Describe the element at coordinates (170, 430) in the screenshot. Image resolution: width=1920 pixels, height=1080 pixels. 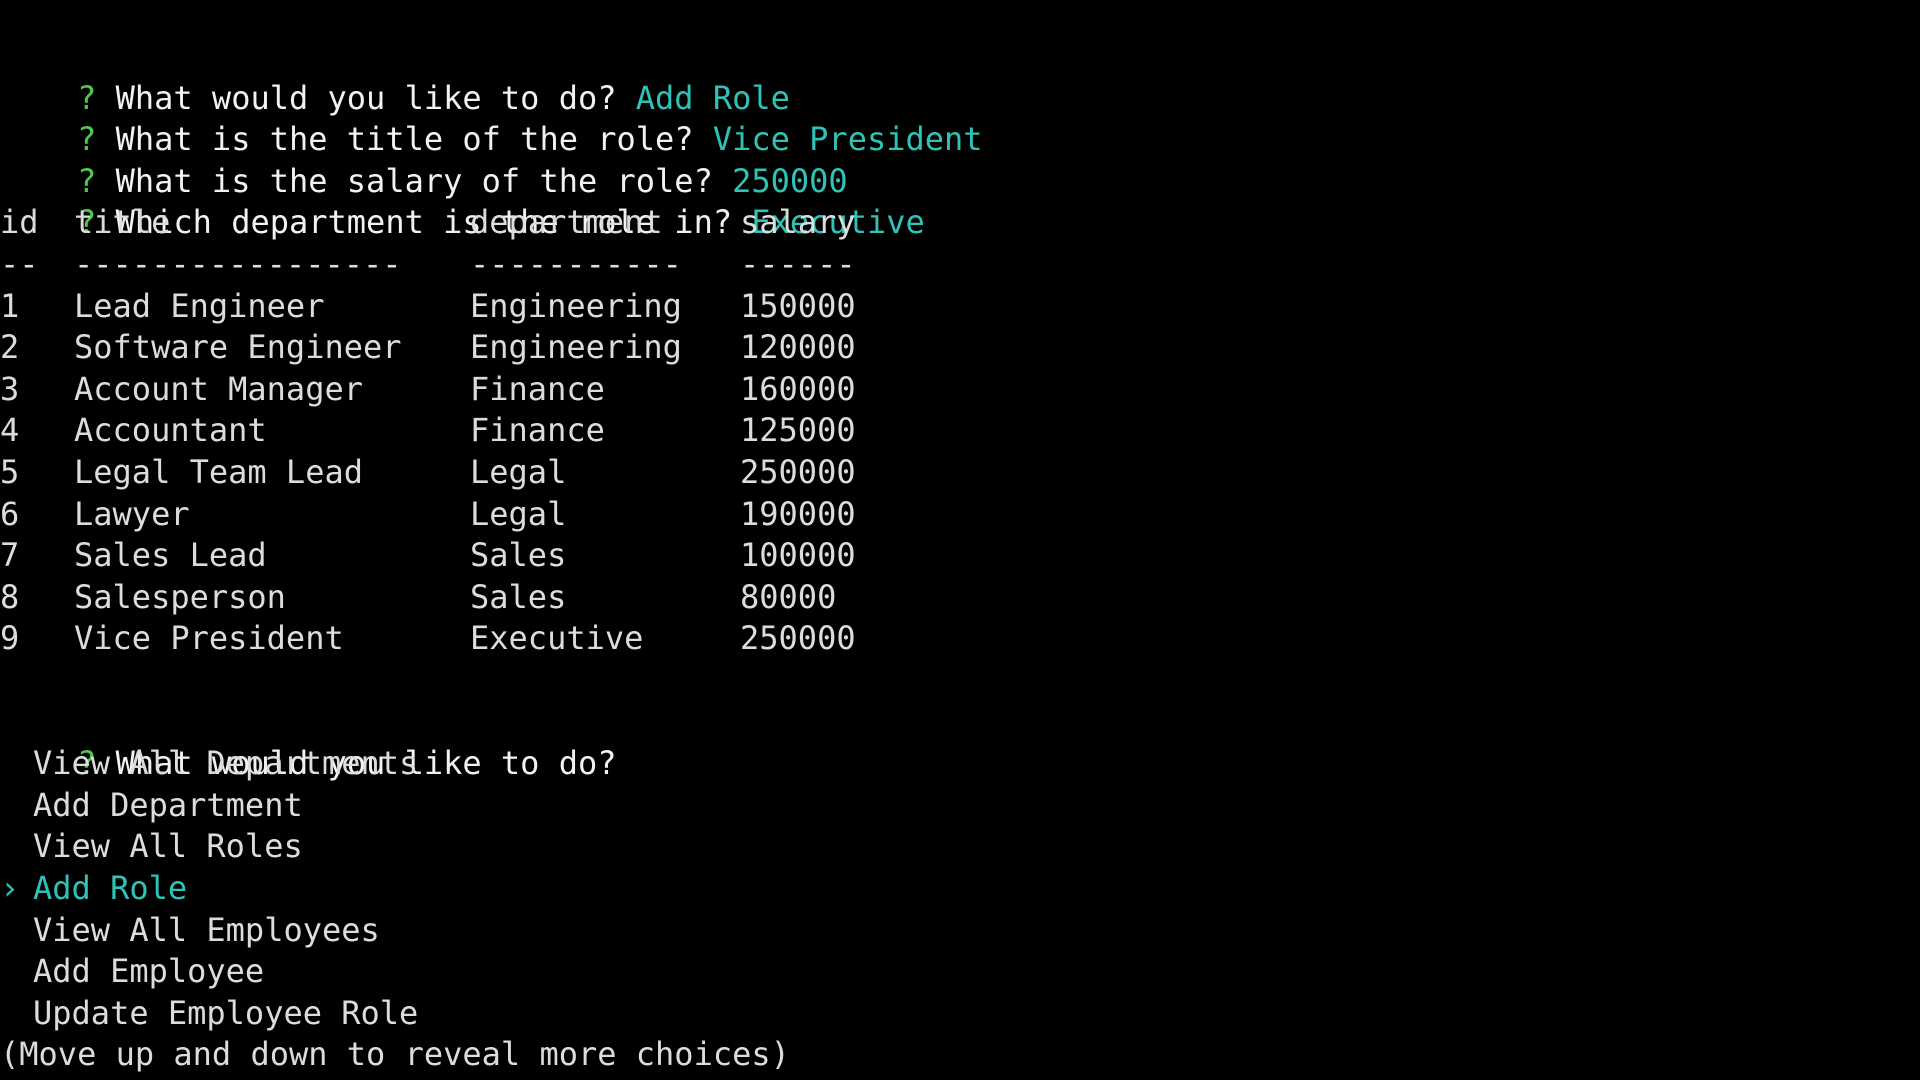
I see `cell-title: Accountant` at that location.